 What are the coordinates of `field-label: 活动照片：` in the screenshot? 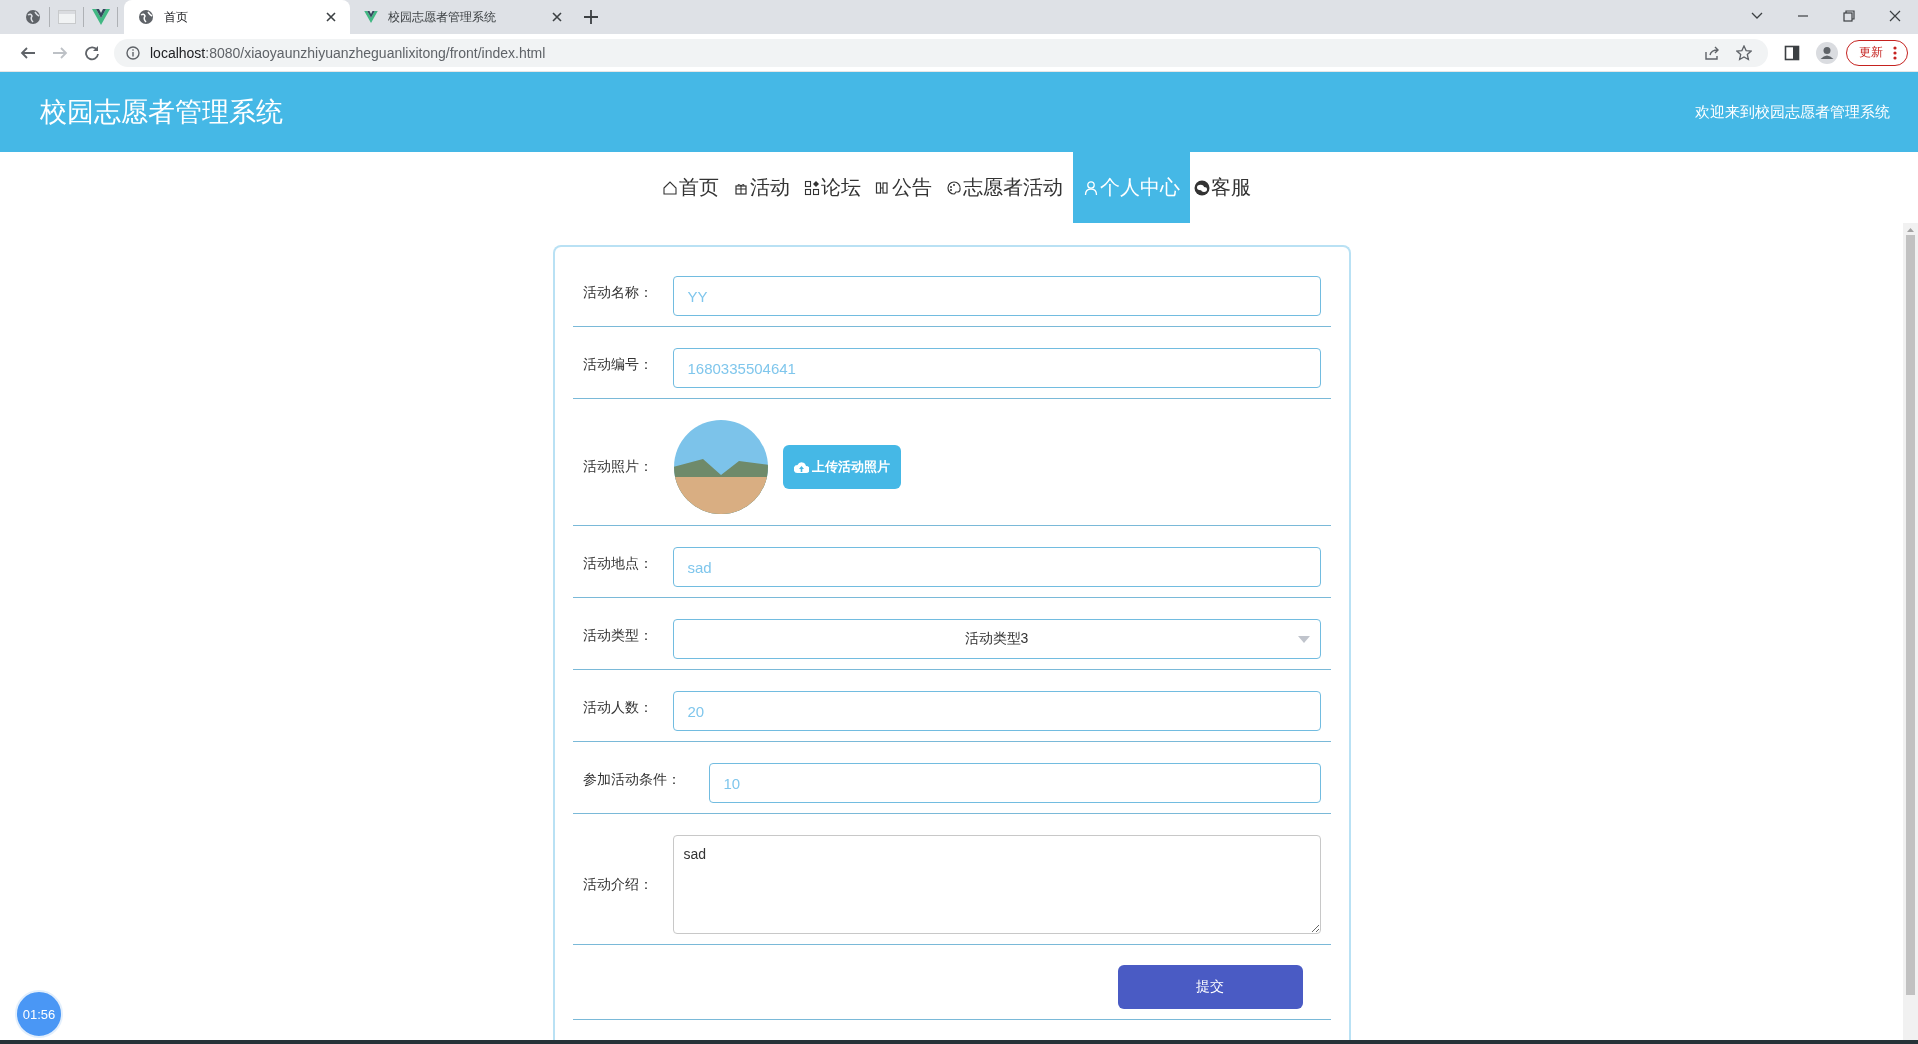 It's located at (618, 467).